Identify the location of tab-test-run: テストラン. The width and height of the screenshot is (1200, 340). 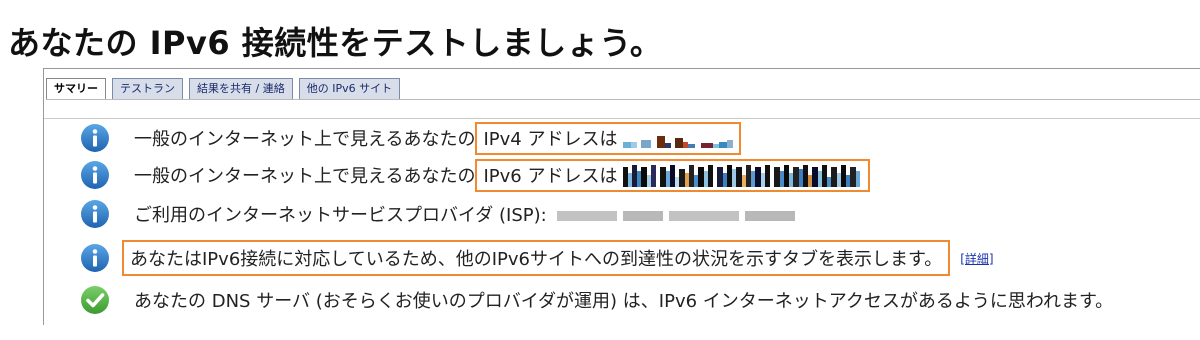
(147, 89).